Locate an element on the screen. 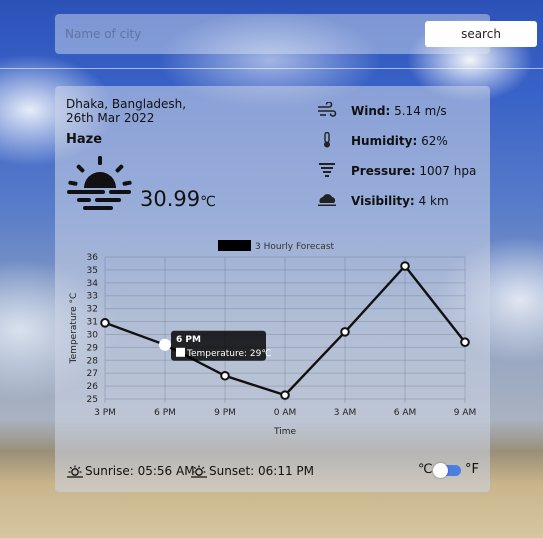 The image size is (543, 538). tooltip-body: Temperature: 29℃ is located at coordinates (228, 354).